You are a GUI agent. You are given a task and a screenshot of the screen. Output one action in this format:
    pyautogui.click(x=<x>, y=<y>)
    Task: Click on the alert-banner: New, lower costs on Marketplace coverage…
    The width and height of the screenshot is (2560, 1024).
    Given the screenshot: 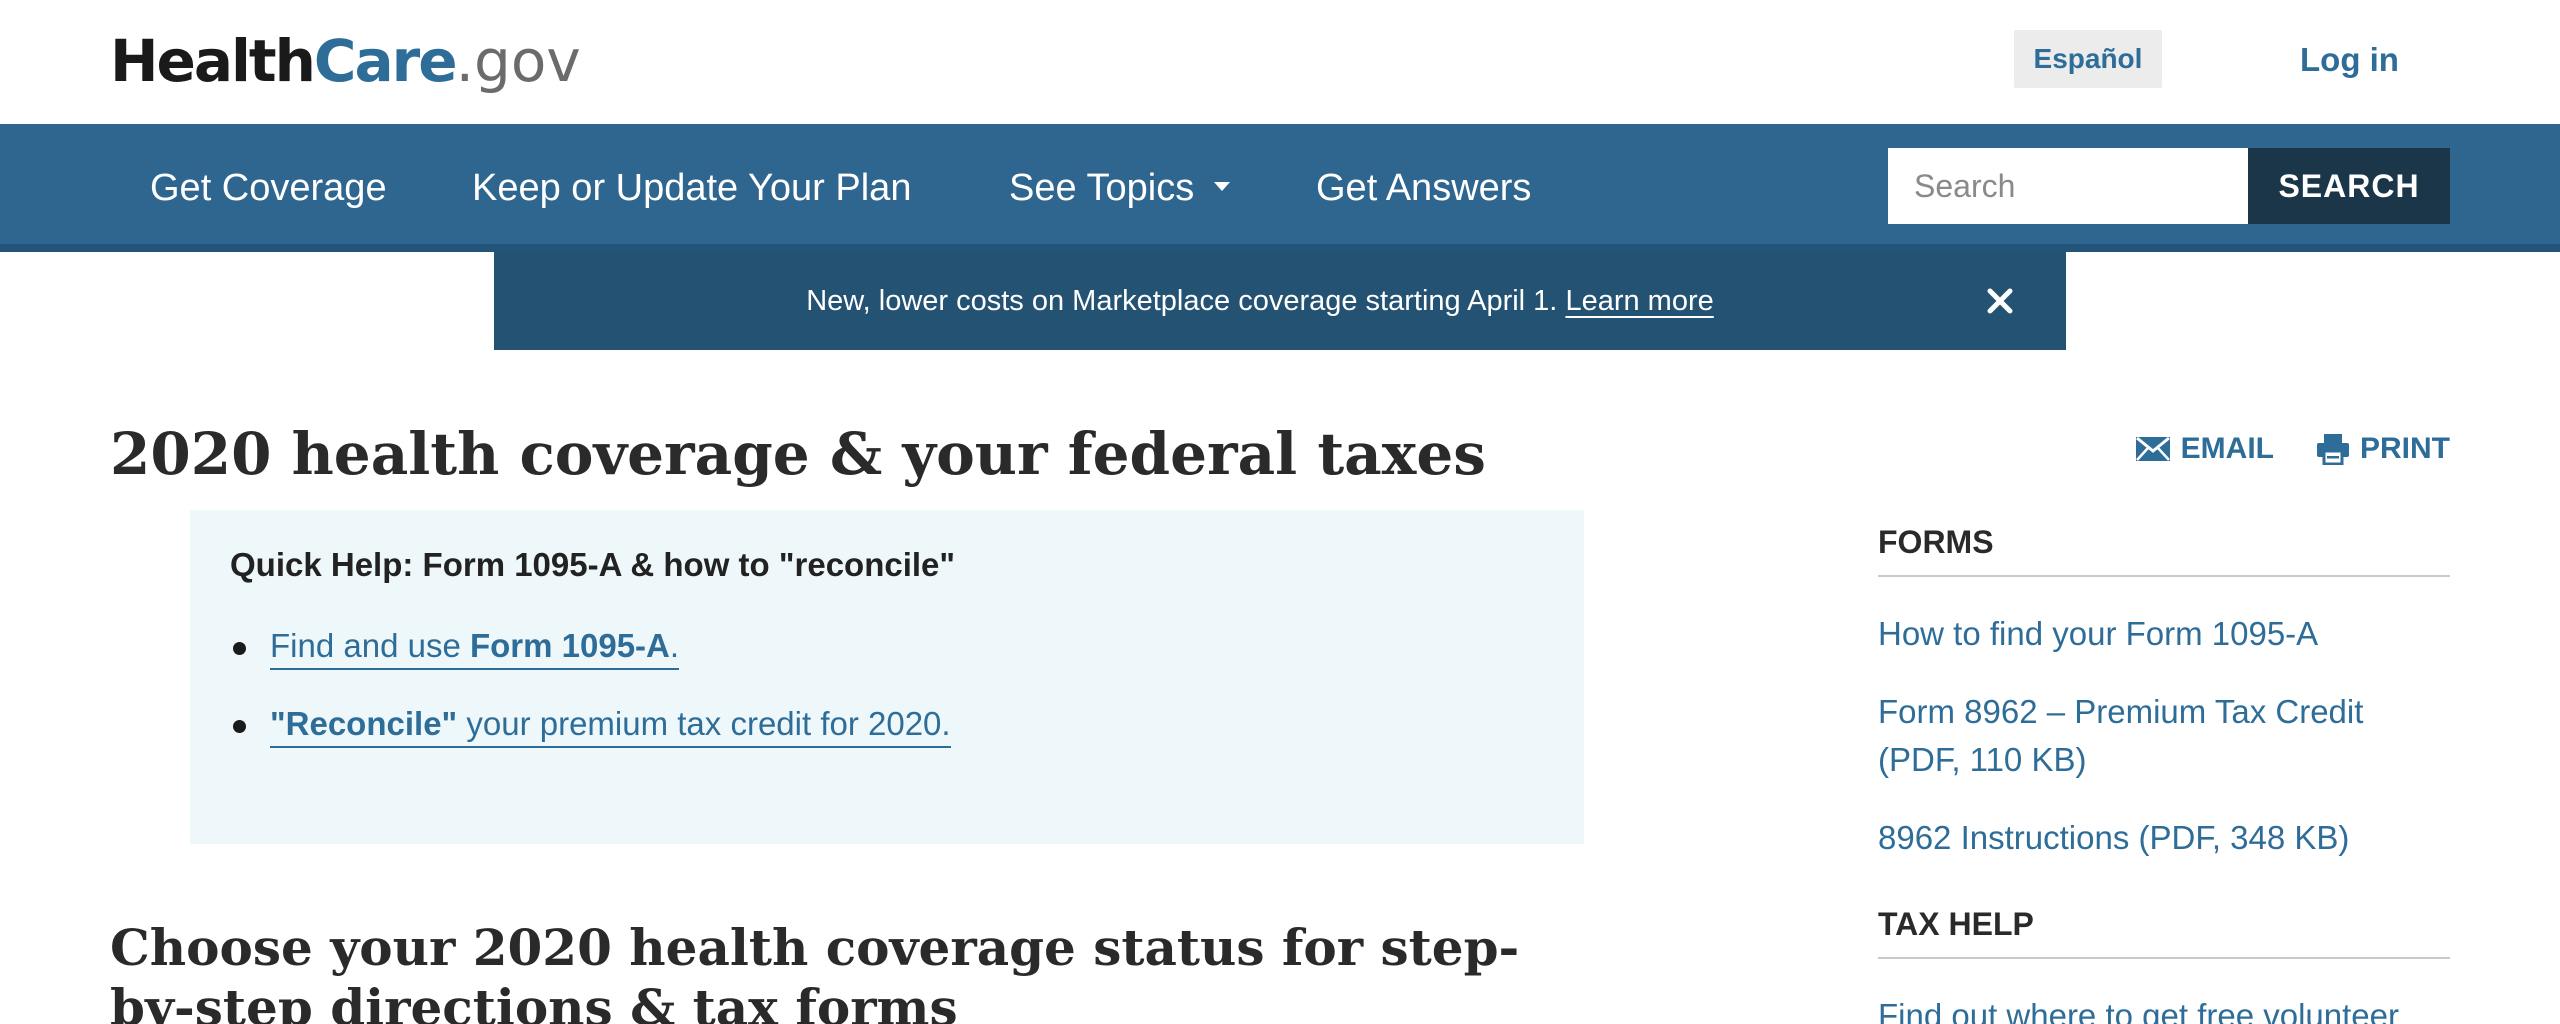 What is the action you would take?
    pyautogui.click(x=1280, y=301)
    